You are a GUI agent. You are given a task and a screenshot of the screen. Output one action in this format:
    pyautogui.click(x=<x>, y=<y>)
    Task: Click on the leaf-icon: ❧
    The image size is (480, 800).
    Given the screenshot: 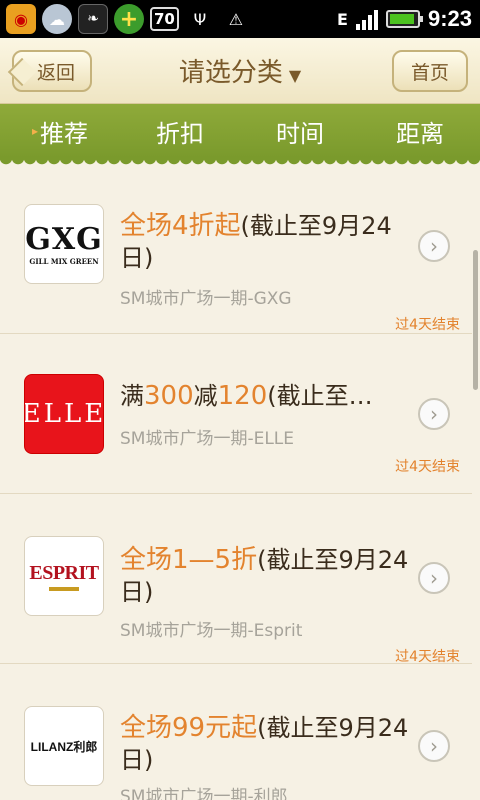 What is the action you would take?
    pyautogui.click(x=93, y=19)
    